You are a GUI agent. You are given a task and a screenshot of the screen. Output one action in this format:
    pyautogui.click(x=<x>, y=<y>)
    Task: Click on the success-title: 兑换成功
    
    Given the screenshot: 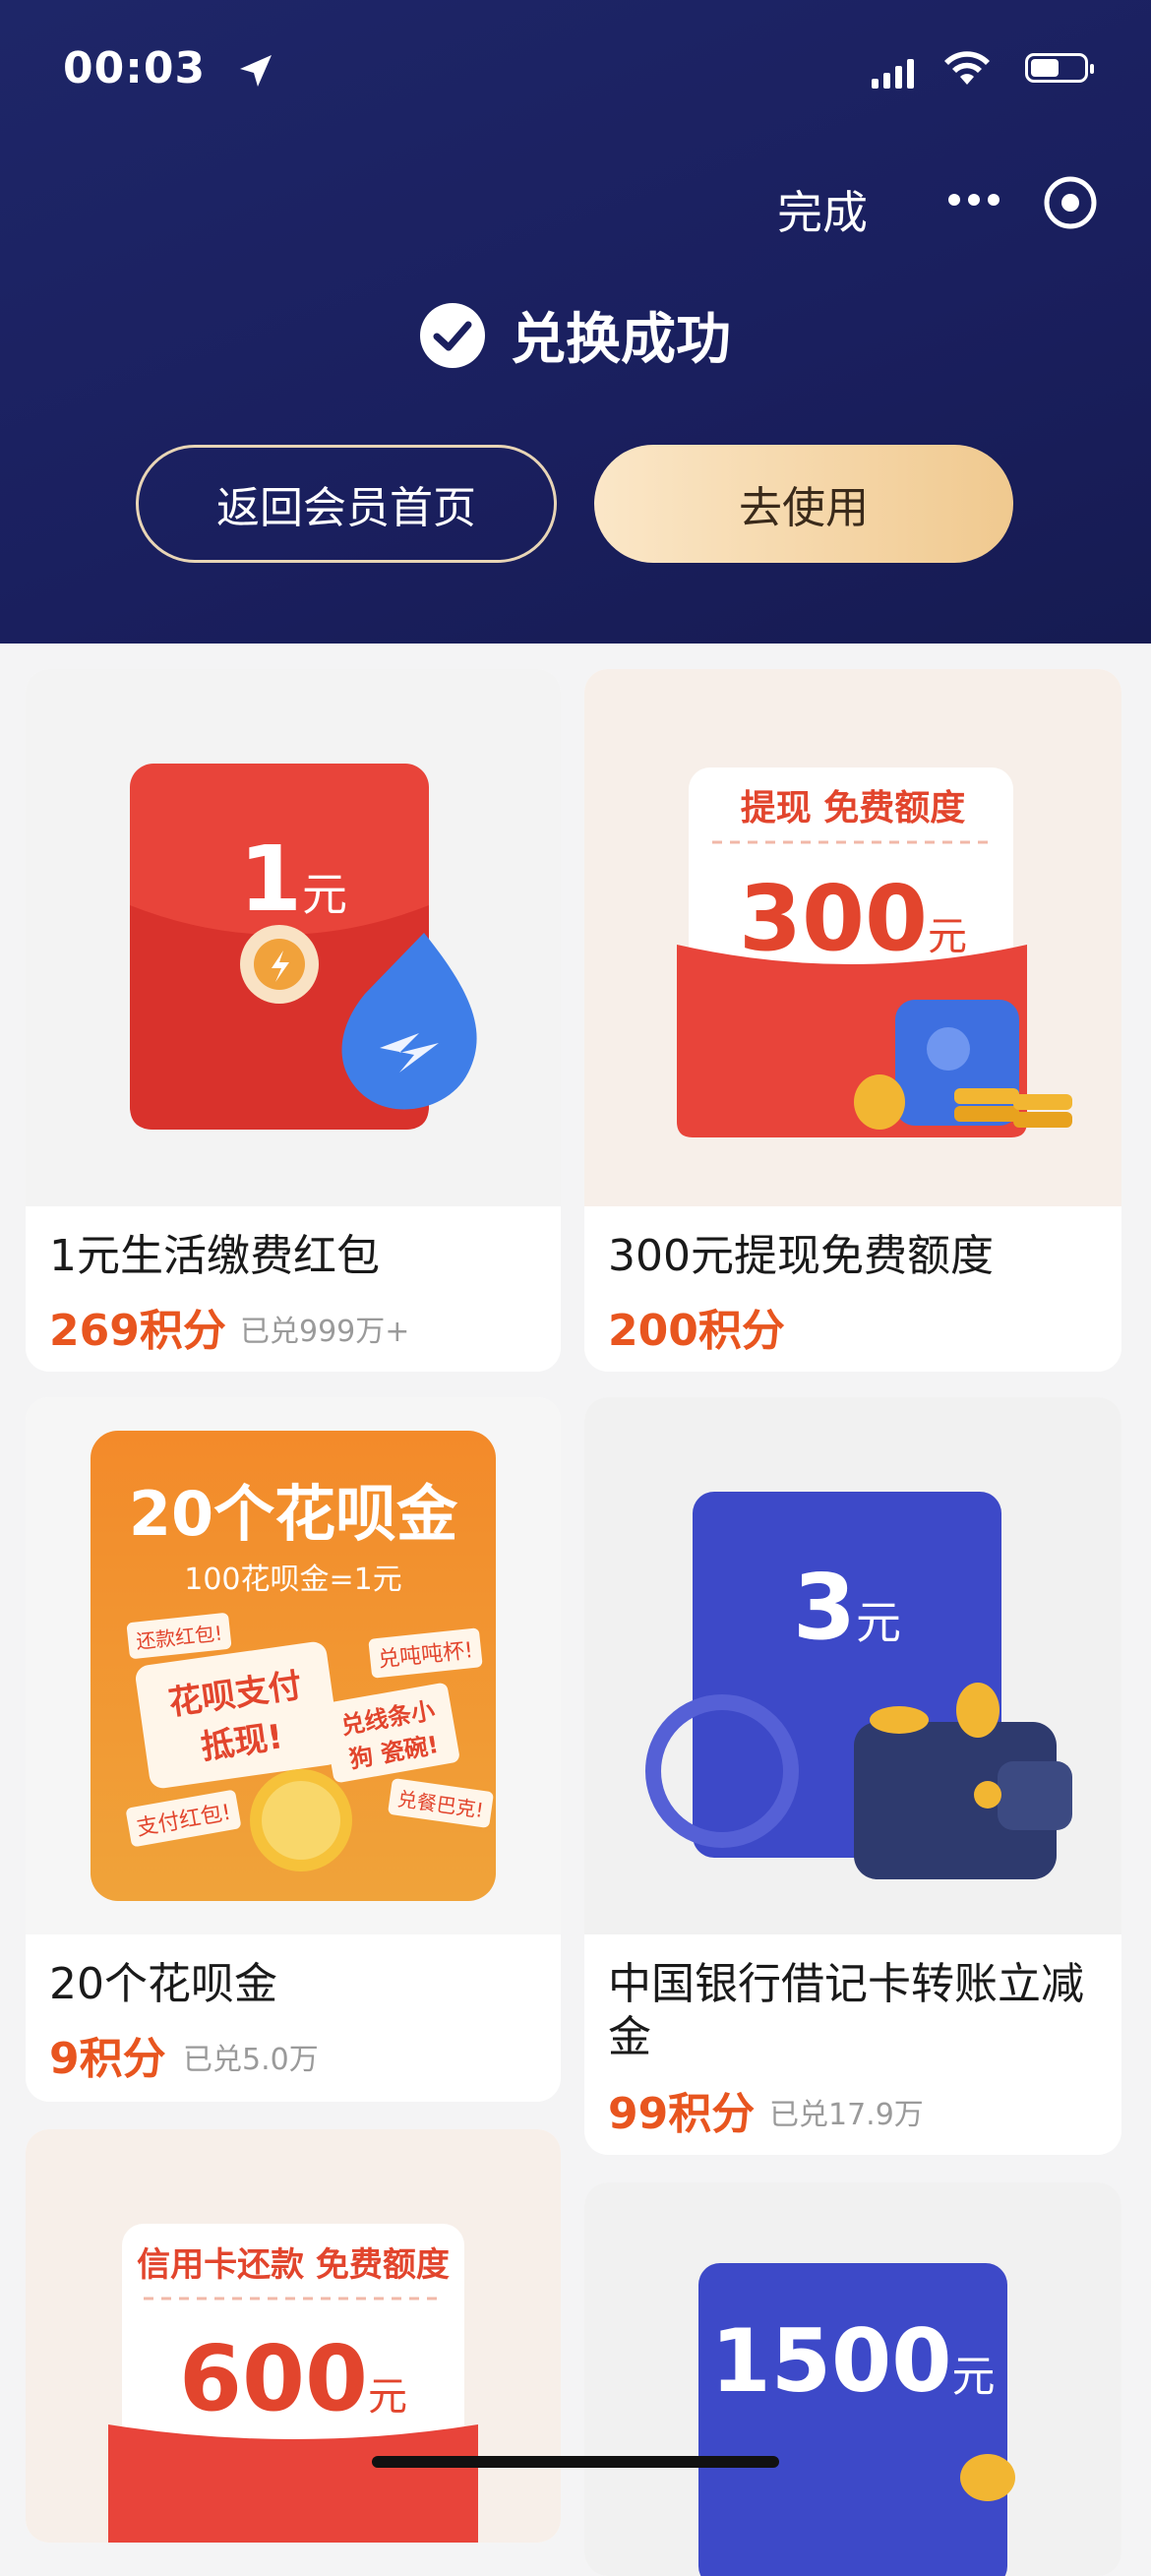 What is the action you would take?
    pyautogui.click(x=621, y=340)
    